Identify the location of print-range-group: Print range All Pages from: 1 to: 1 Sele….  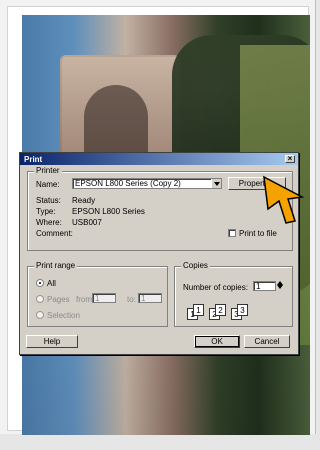
(97, 294).